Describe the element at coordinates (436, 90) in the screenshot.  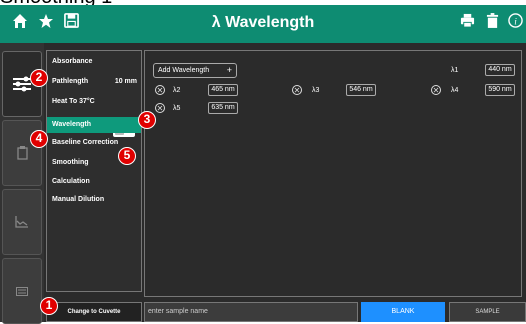
I see `remove-wavelength-4-icon: ✕` at that location.